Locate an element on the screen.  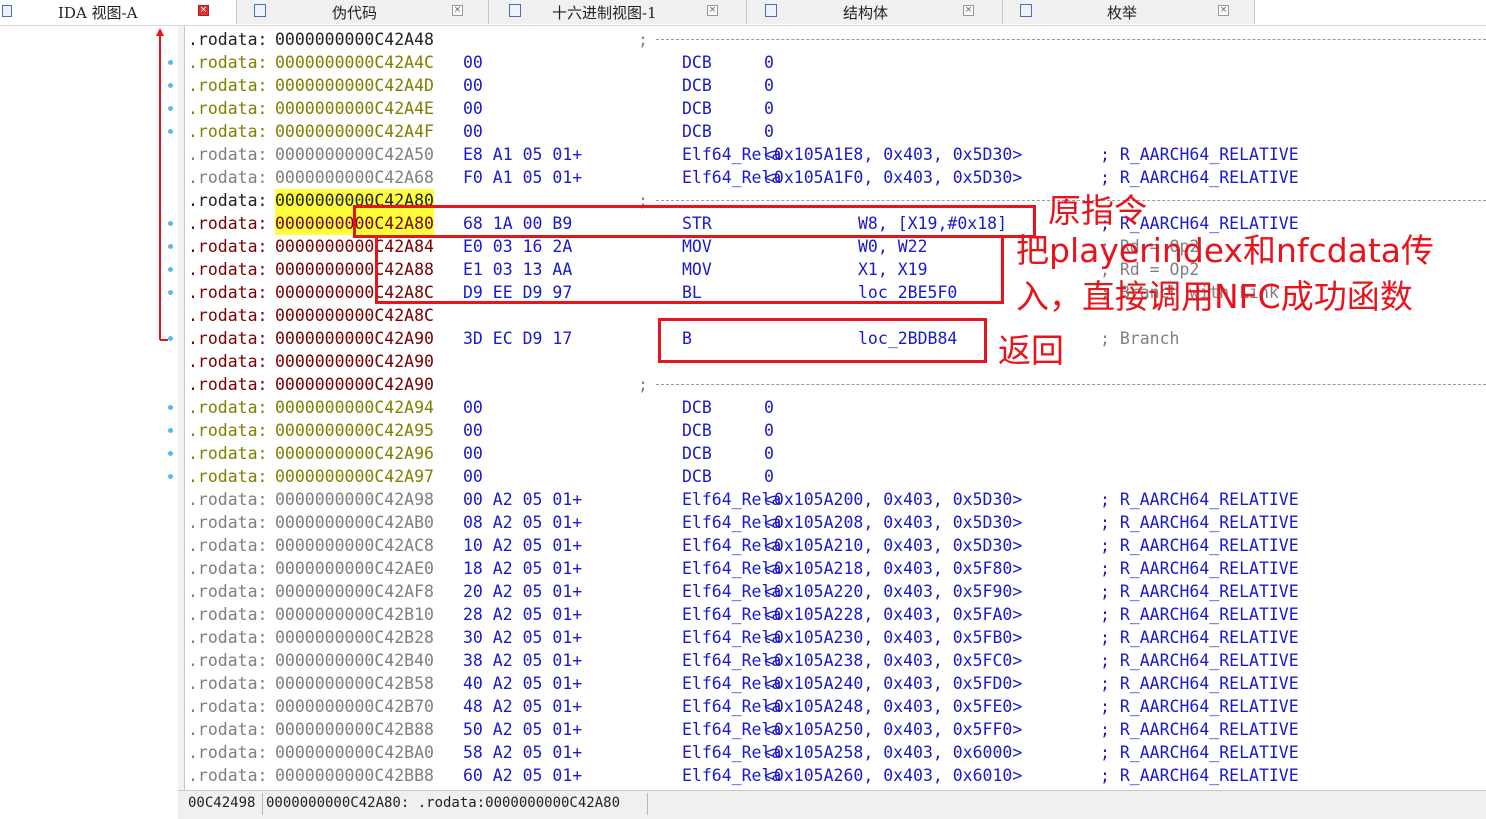
address: 0000000000C42AE0 is located at coordinates (354, 568).